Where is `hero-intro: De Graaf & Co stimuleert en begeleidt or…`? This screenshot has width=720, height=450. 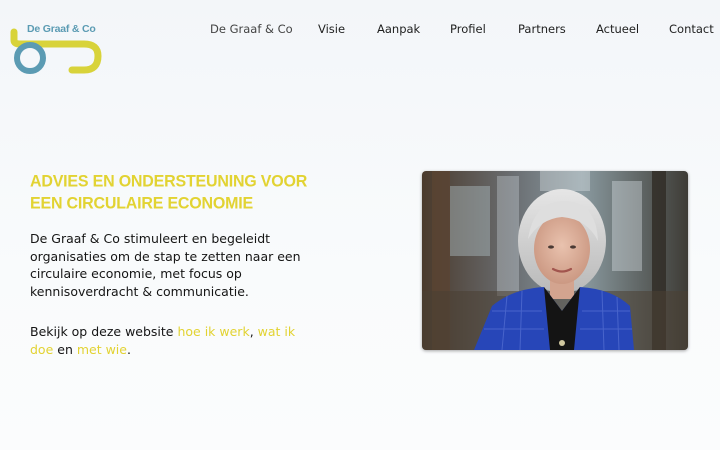
hero-intro: De Graaf & Co stimuleert en begeleidt or… is located at coordinates (165, 265).